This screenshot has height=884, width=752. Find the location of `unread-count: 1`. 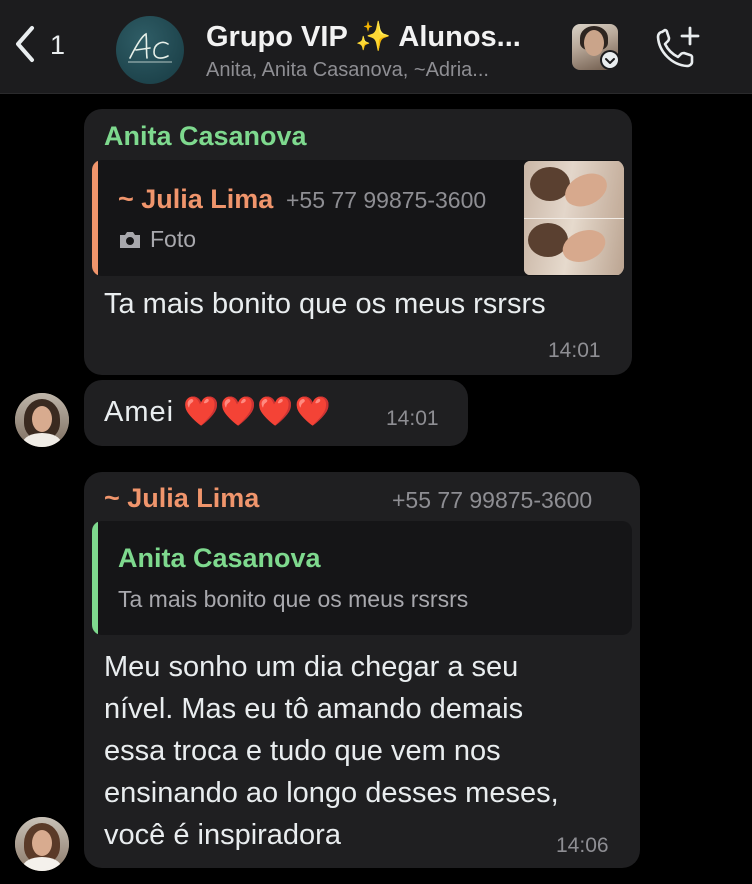

unread-count: 1 is located at coordinates (58, 44).